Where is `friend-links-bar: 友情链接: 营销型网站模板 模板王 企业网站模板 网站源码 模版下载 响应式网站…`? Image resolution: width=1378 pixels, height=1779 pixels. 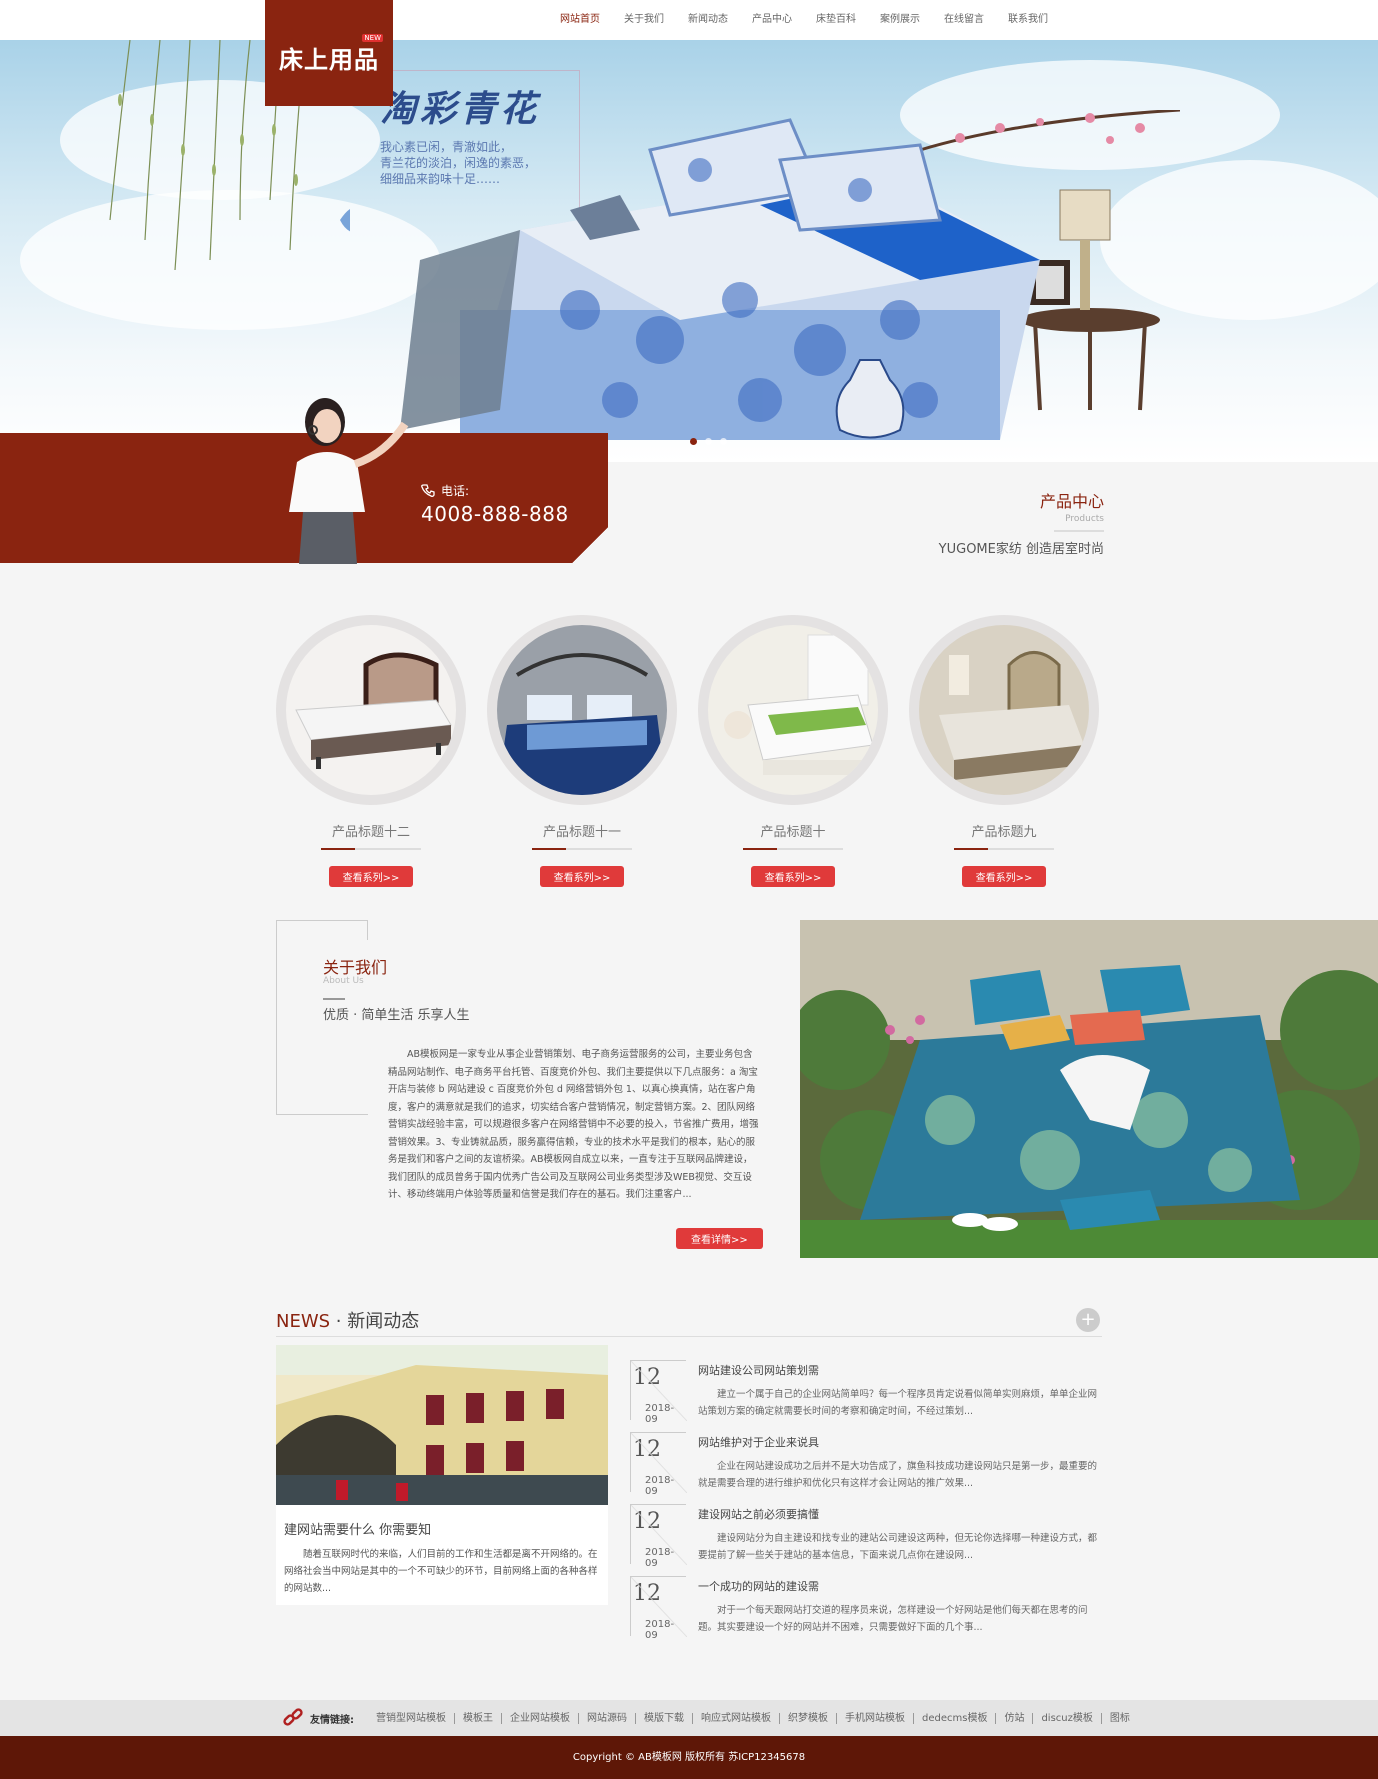 friend-links-bar: 友情链接: 营销型网站模板 模板王 企业网站模板 网站源码 模版下载 响应式网站… is located at coordinates (689, 1718).